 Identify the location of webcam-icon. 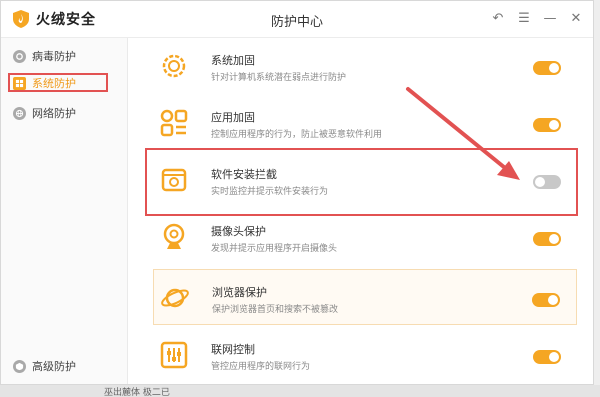
(174, 236).